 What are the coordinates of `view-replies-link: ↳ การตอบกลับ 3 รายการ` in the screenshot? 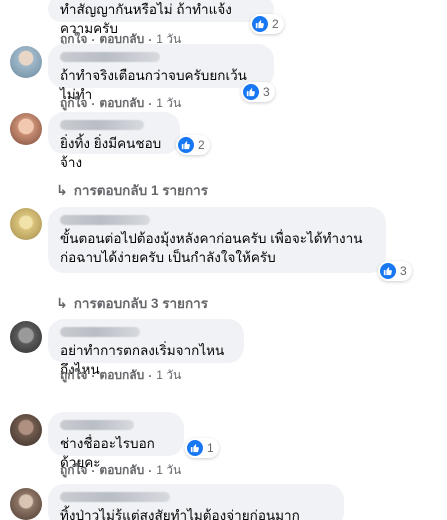 It's located at (132, 303).